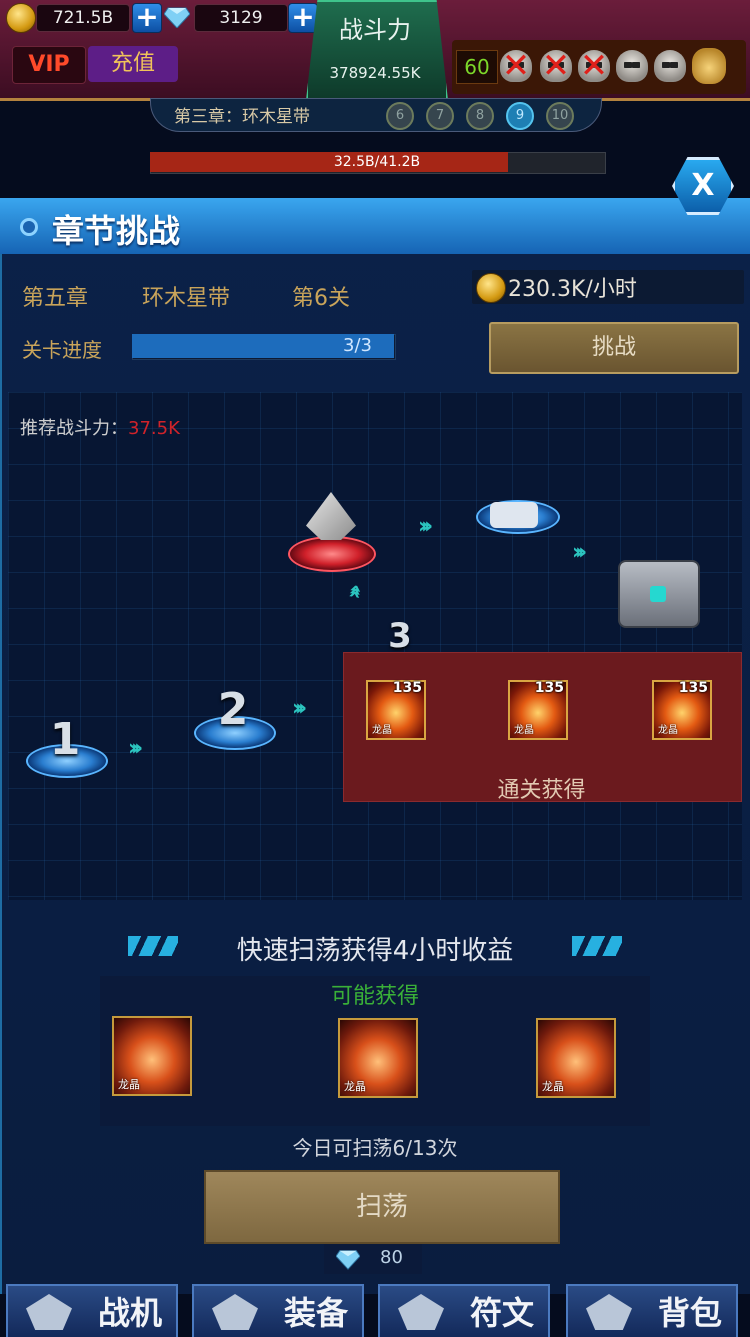 The image size is (750, 1337). Describe the element at coordinates (233, 709) in the screenshot. I see `stage-node-number: 2` at that location.